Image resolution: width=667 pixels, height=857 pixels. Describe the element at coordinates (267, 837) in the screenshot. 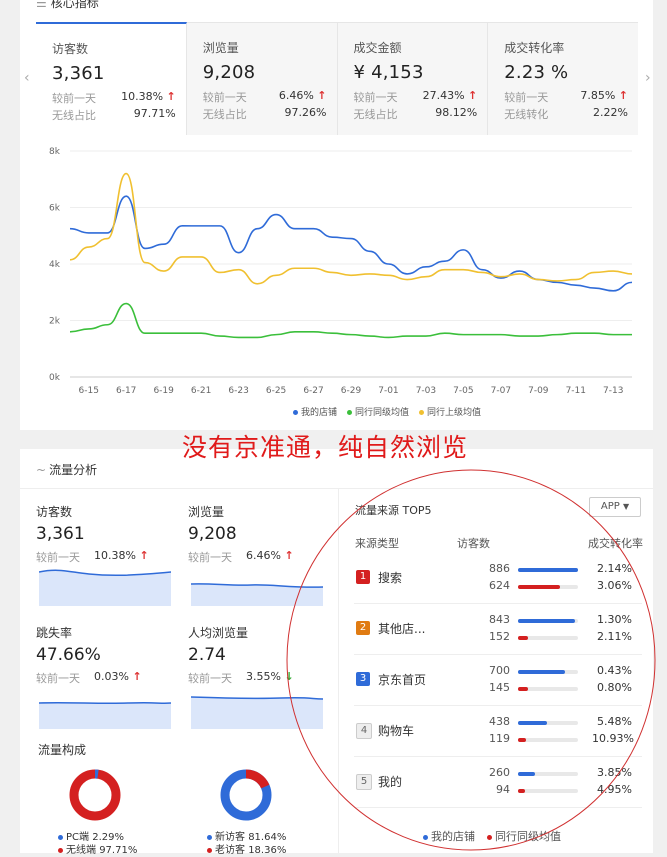

I see `legend-value: 81.64%` at that location.